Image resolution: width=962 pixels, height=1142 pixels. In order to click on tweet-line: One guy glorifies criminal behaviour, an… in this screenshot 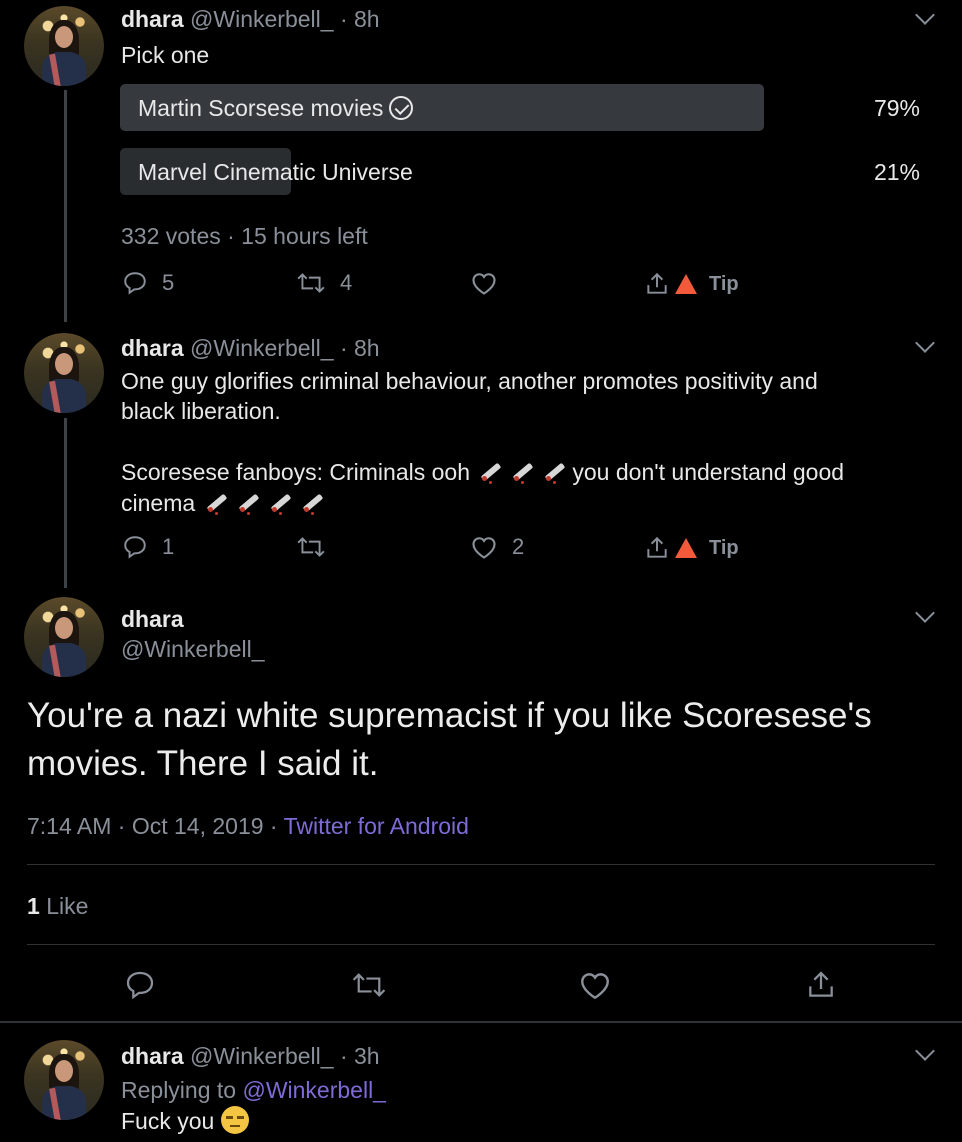, I will do `click(469, 381)`.